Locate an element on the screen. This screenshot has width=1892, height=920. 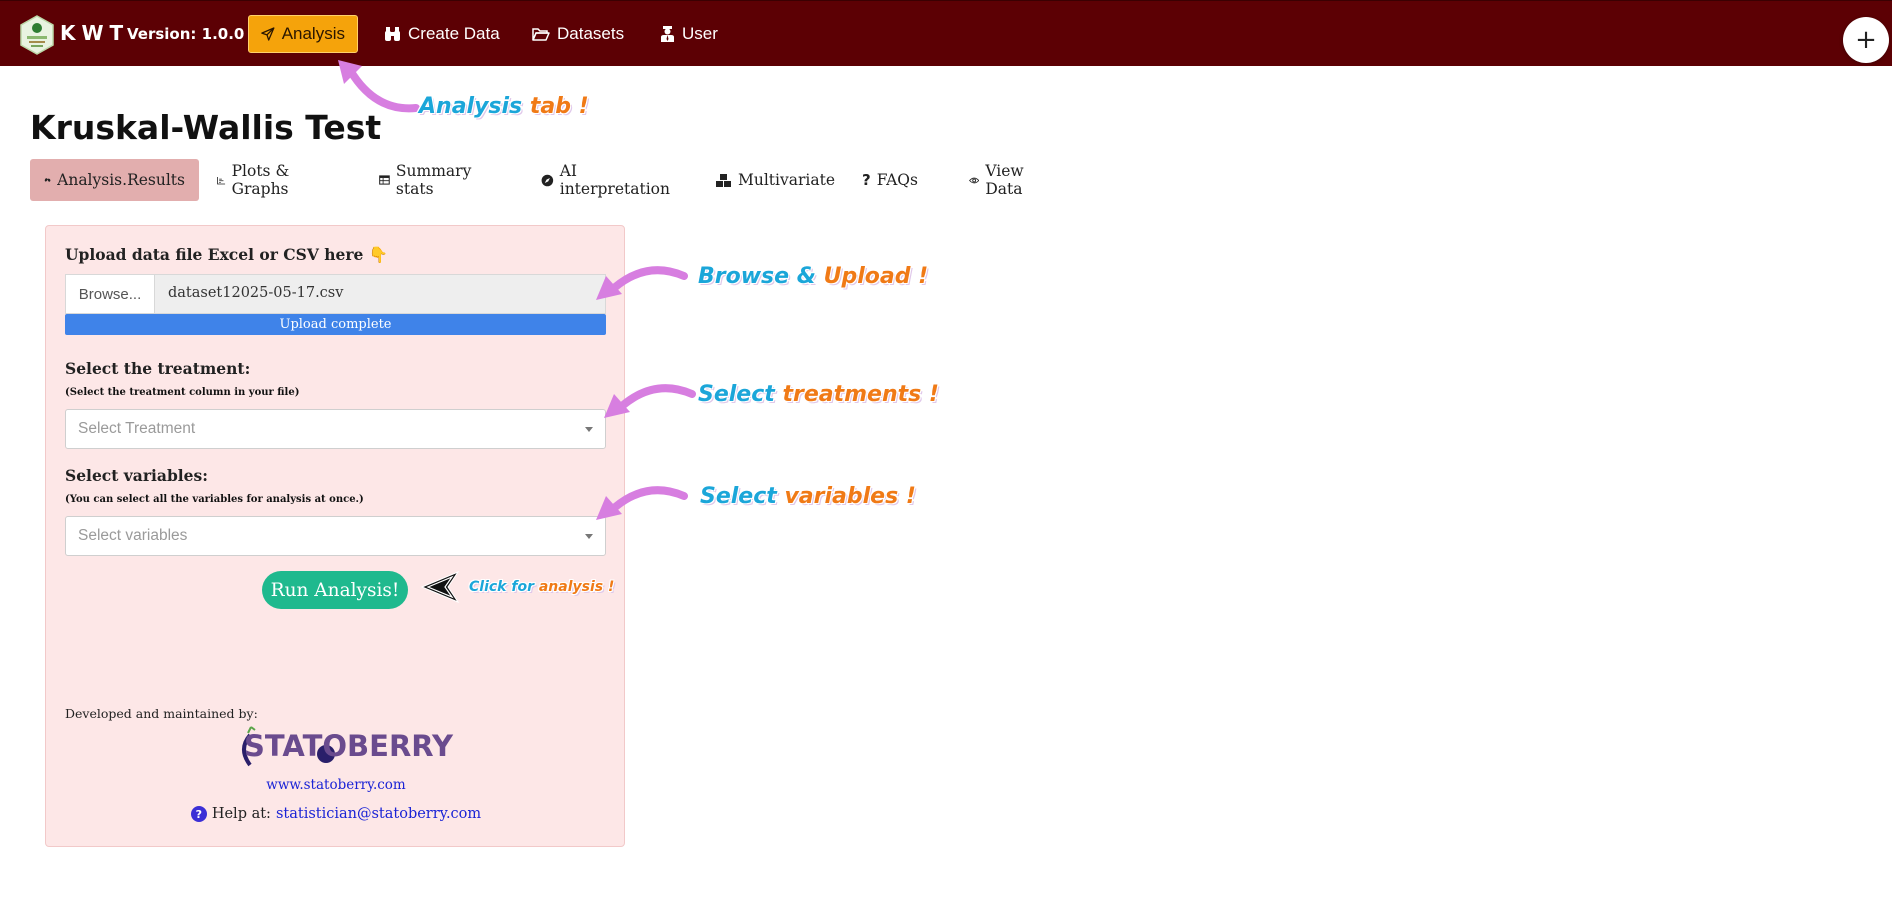
app-version: Version: 1.0.0 is located at coordinates (186, 34).